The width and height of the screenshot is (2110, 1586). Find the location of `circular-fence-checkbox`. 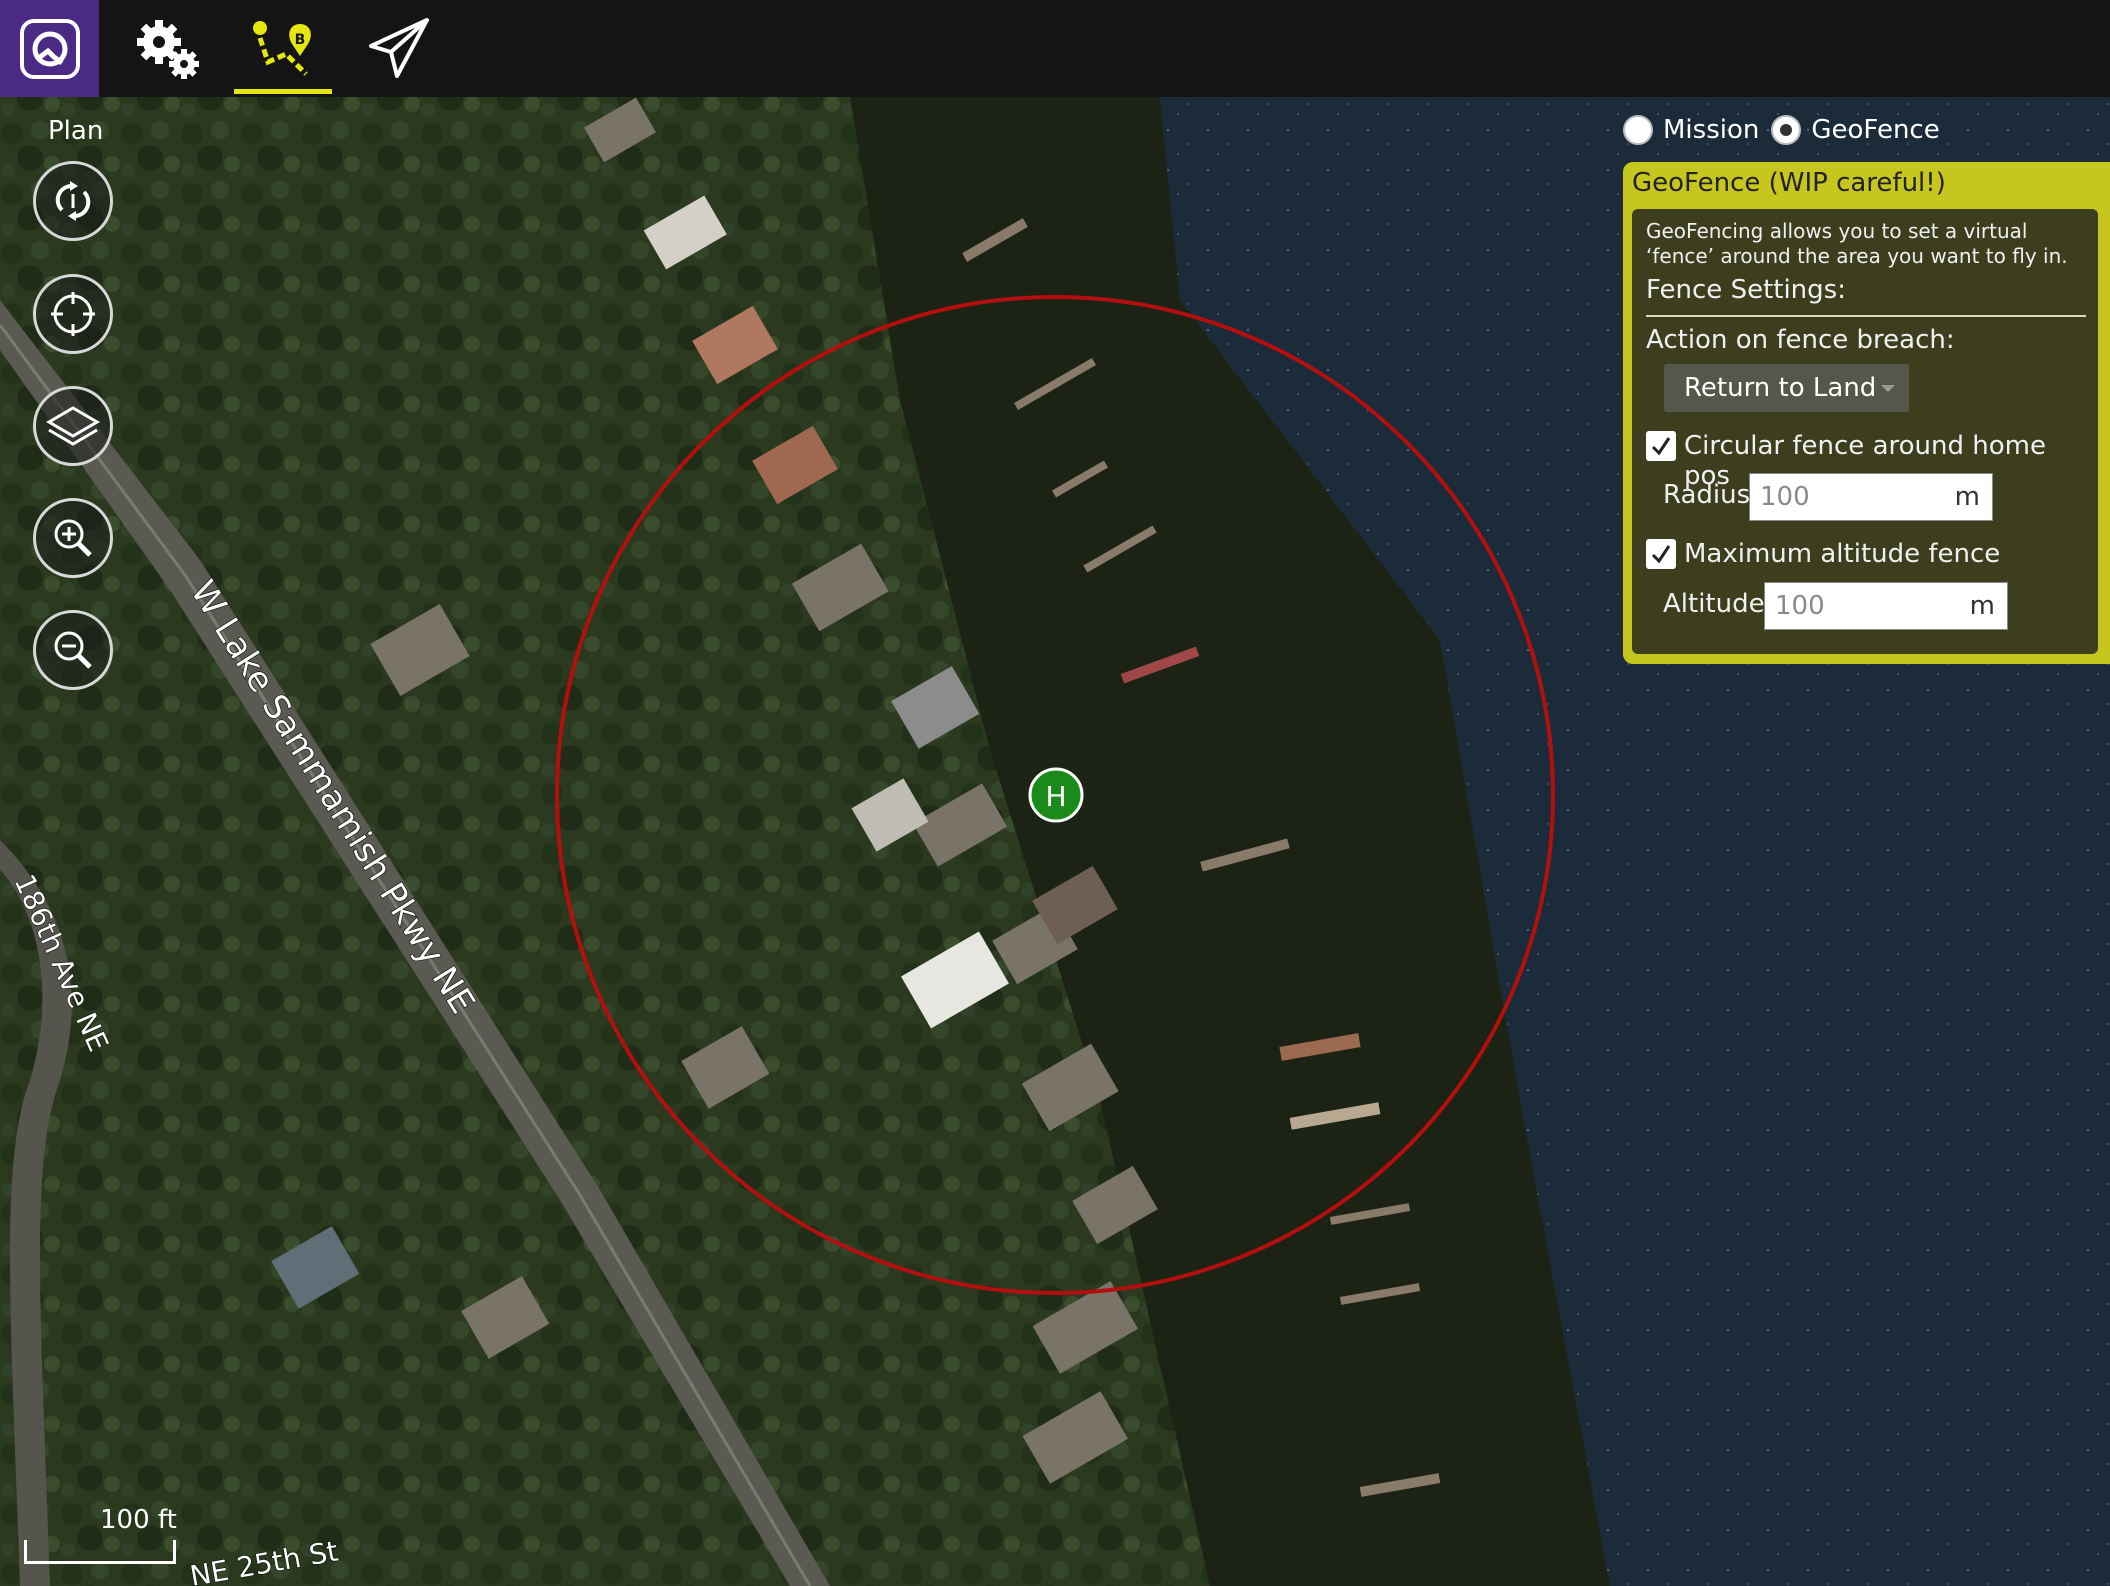

circular-fence-checkbox is located at coordinates (1661, 446).